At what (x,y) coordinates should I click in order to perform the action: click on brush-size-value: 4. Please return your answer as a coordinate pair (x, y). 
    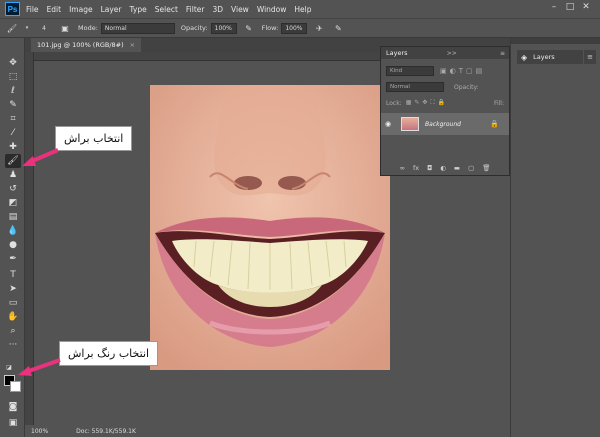
    Looking at the image, I should click on (44, 28).